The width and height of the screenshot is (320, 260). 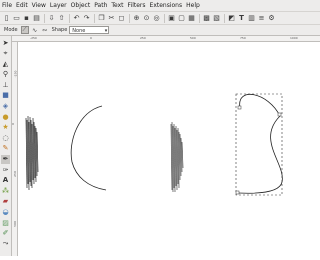 I want to click on unlink-clone-icon: ▦, so click(x=191, y=18).